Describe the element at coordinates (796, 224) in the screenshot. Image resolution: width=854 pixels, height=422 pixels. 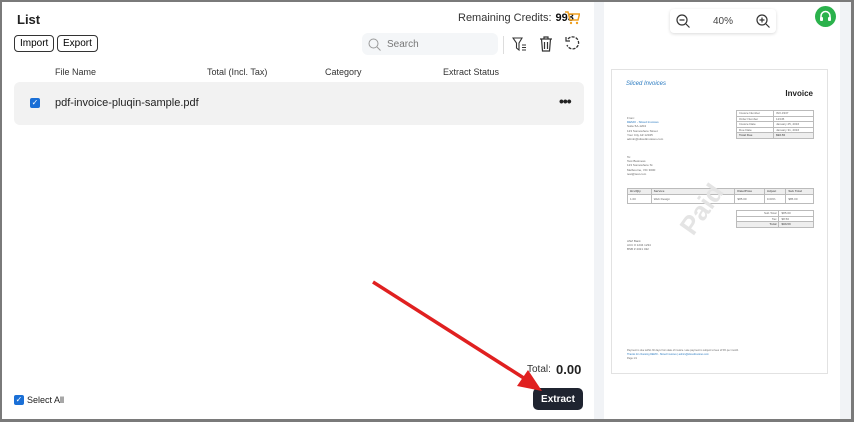
I see `totals-value: $93.50` at that location.